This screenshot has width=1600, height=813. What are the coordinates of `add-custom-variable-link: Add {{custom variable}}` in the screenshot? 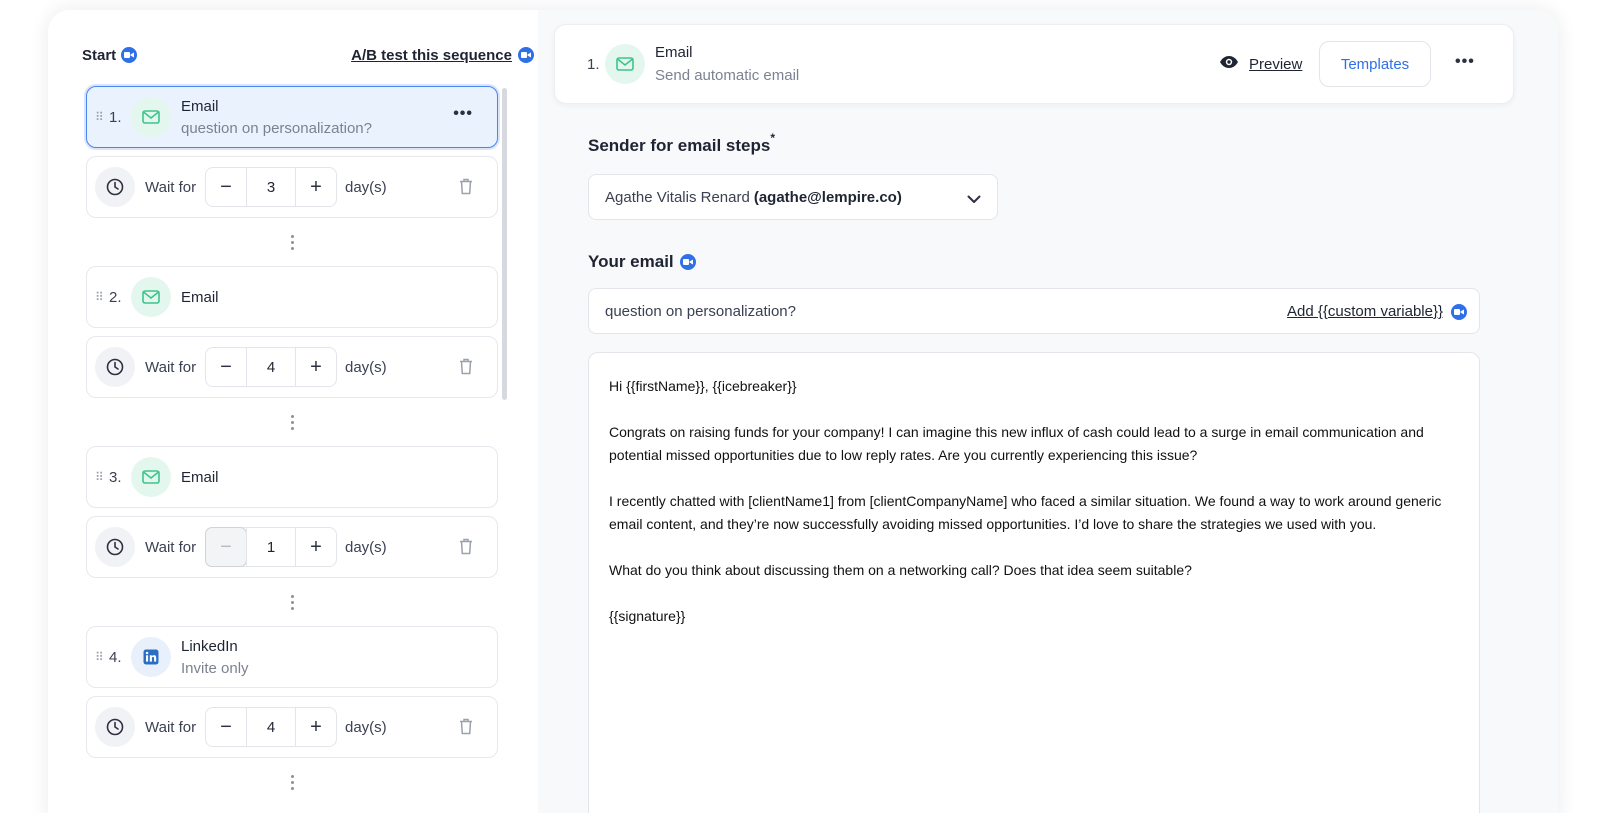 It's located at (1377, 311).